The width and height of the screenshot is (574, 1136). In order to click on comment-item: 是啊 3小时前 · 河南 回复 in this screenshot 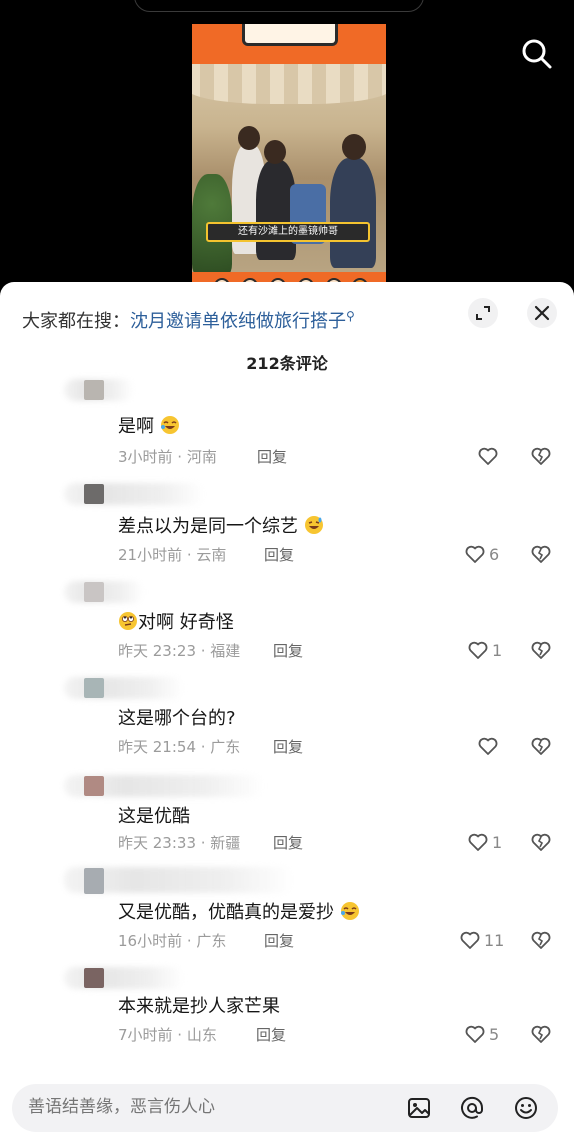, I will do `click(287, 421)`.